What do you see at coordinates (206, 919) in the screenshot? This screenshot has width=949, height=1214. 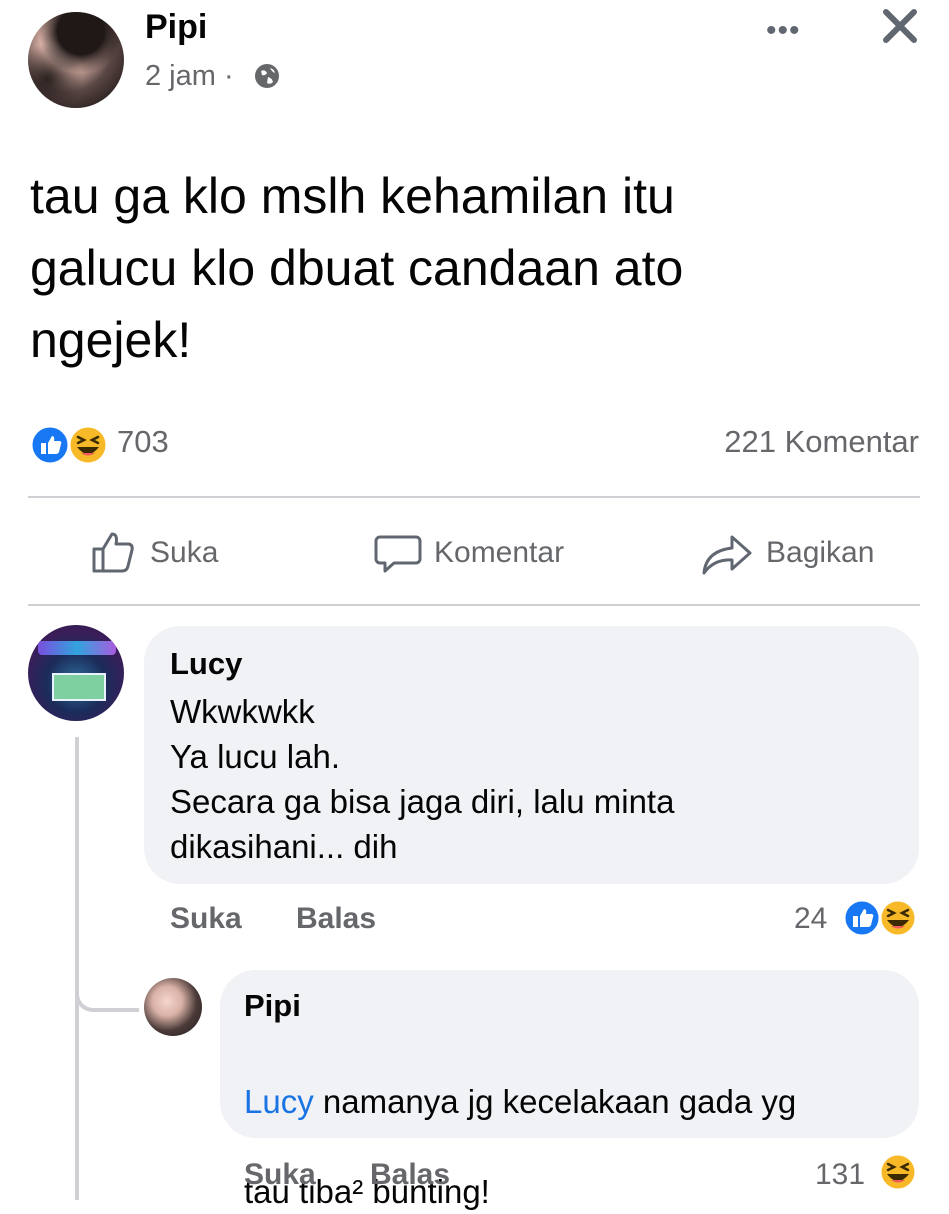 I see `comment-like-button: Suka` at bounding box center [206, 919].